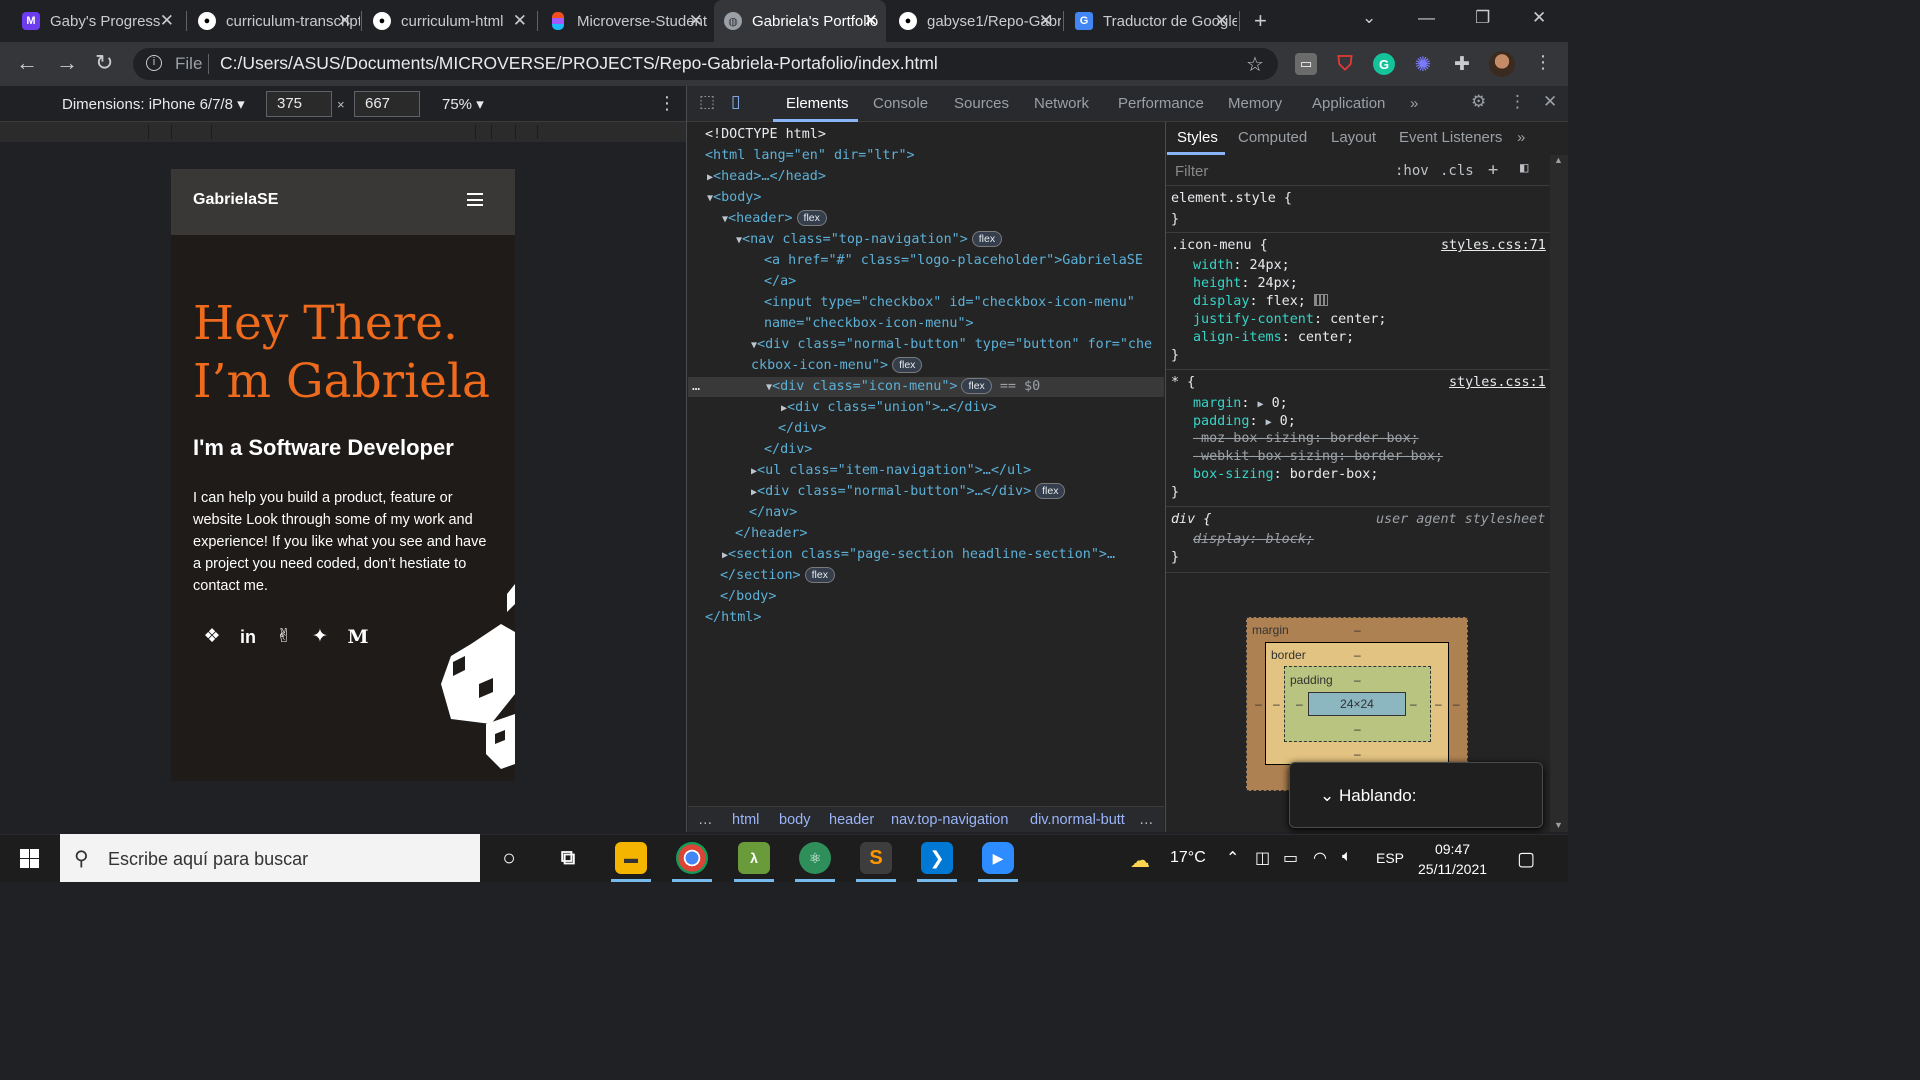  I want to click on browser-menu-icon: ⋮, so click(1543, 62).